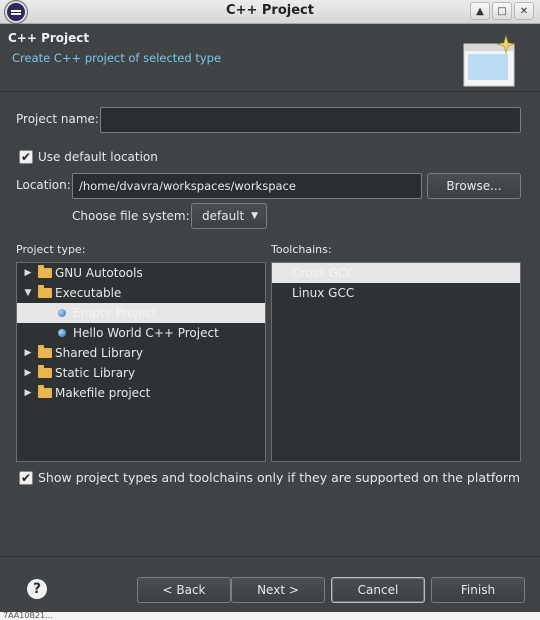 This screenshot has width=540, height=620. Describe the element at coordinates (49, 38) in the screenshot. I see `page-title: C++ Project` at that location.